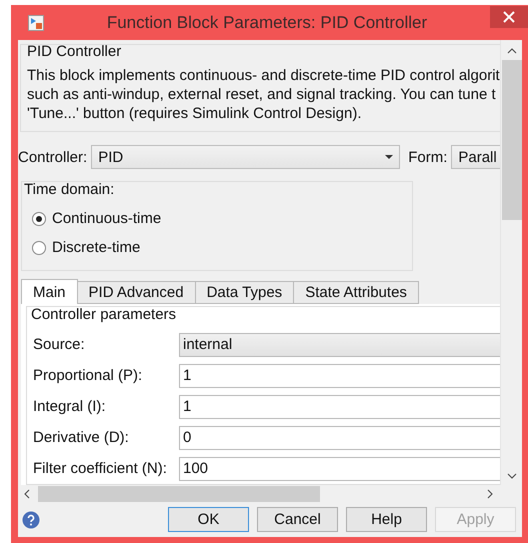  I want to click on help-icon, so click(31, 519).